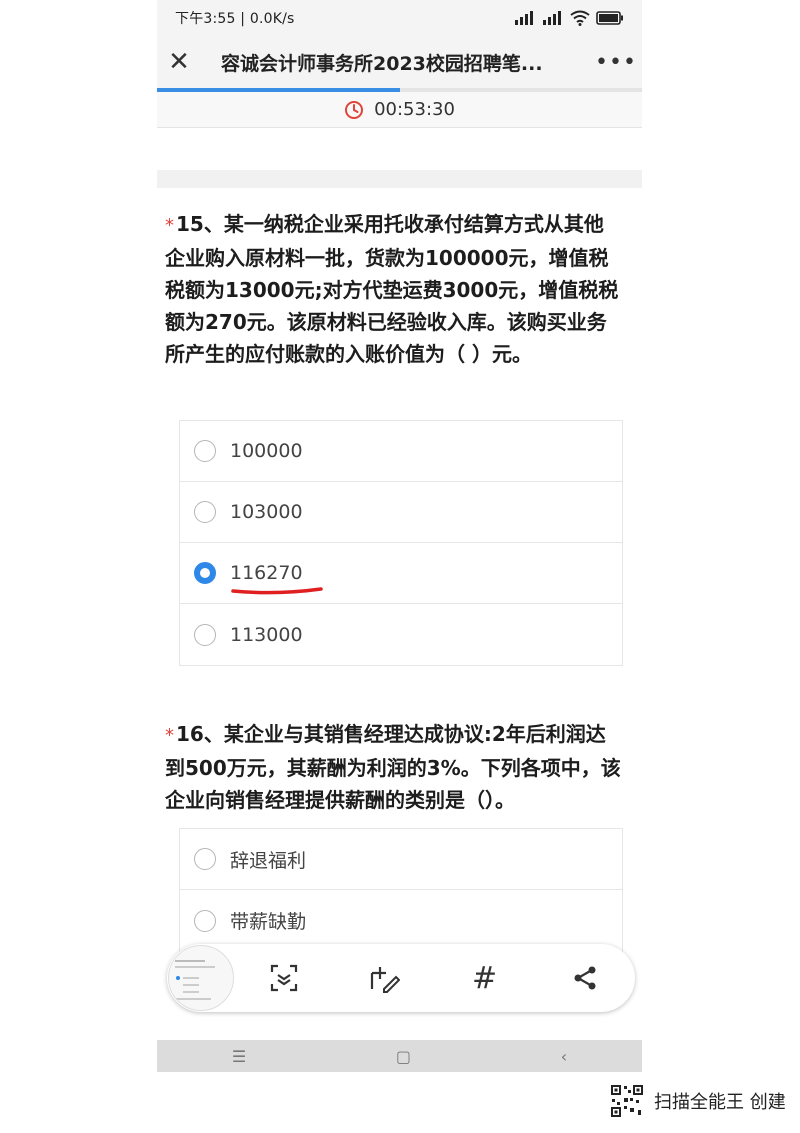  I want to click on option-label: 辞退福利, so click(268, 860).